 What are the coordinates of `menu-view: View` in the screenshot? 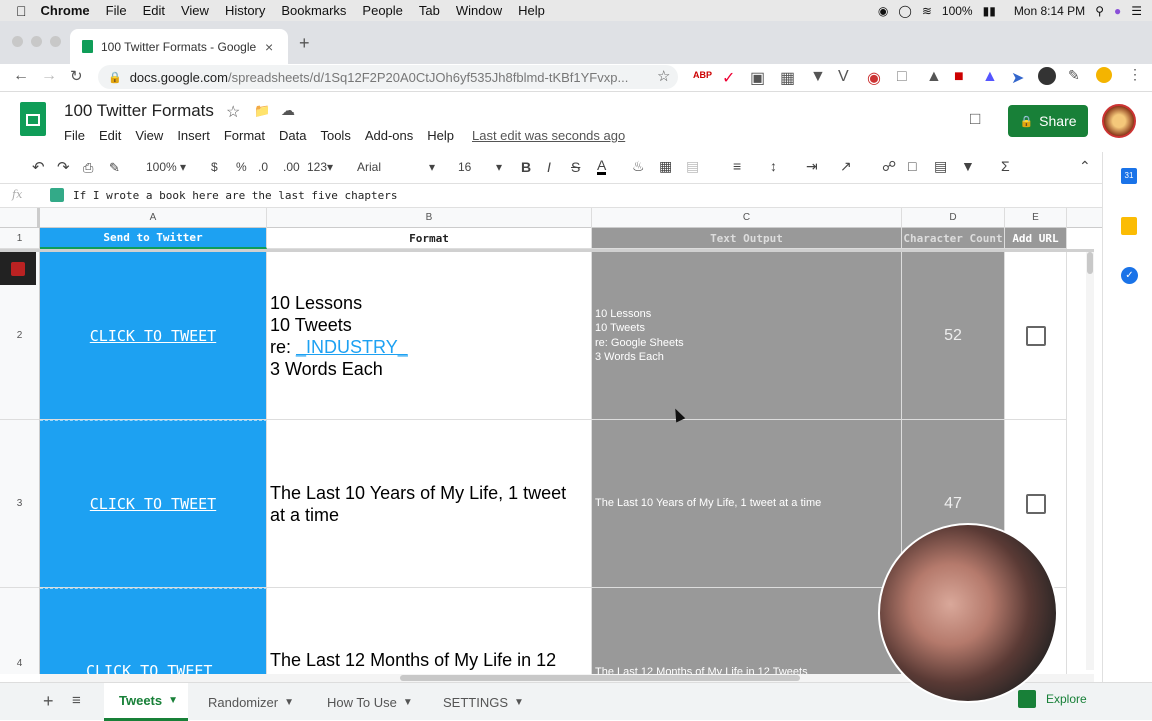 It's located at (195, 10).